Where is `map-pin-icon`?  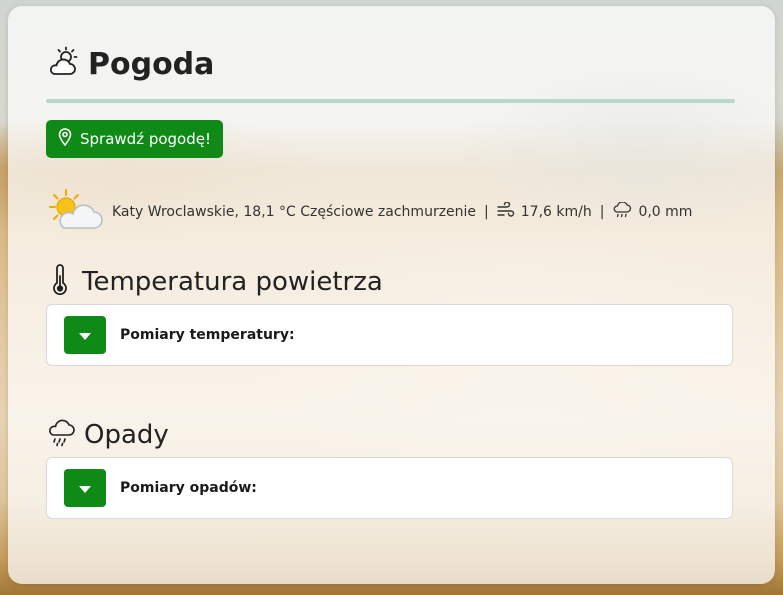 map-pin-icon is located at coordinates (65, 139).